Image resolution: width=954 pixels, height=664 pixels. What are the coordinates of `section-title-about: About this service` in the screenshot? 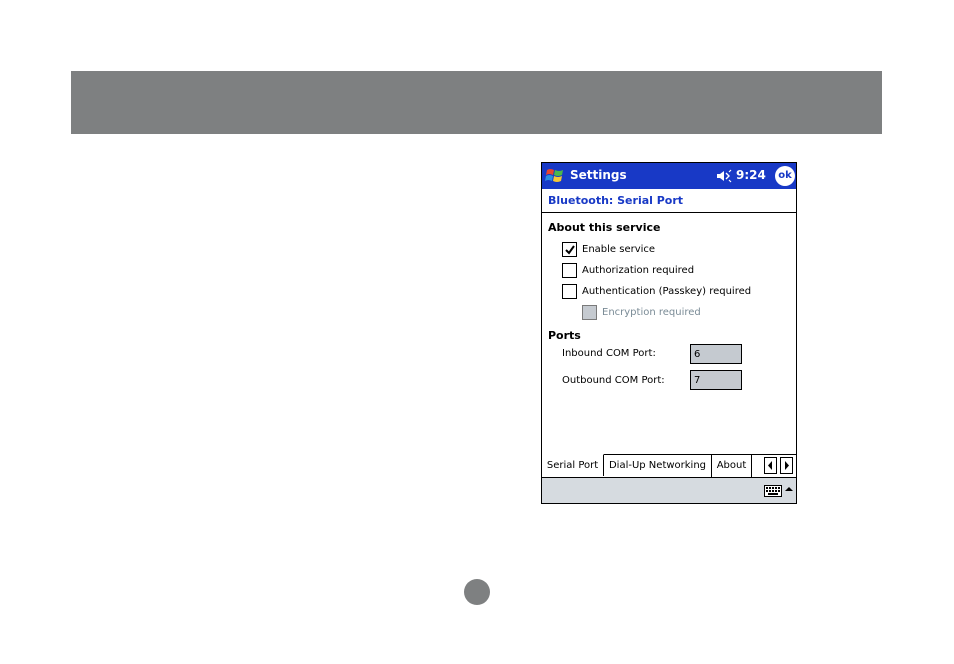 It's located at (604, 227).